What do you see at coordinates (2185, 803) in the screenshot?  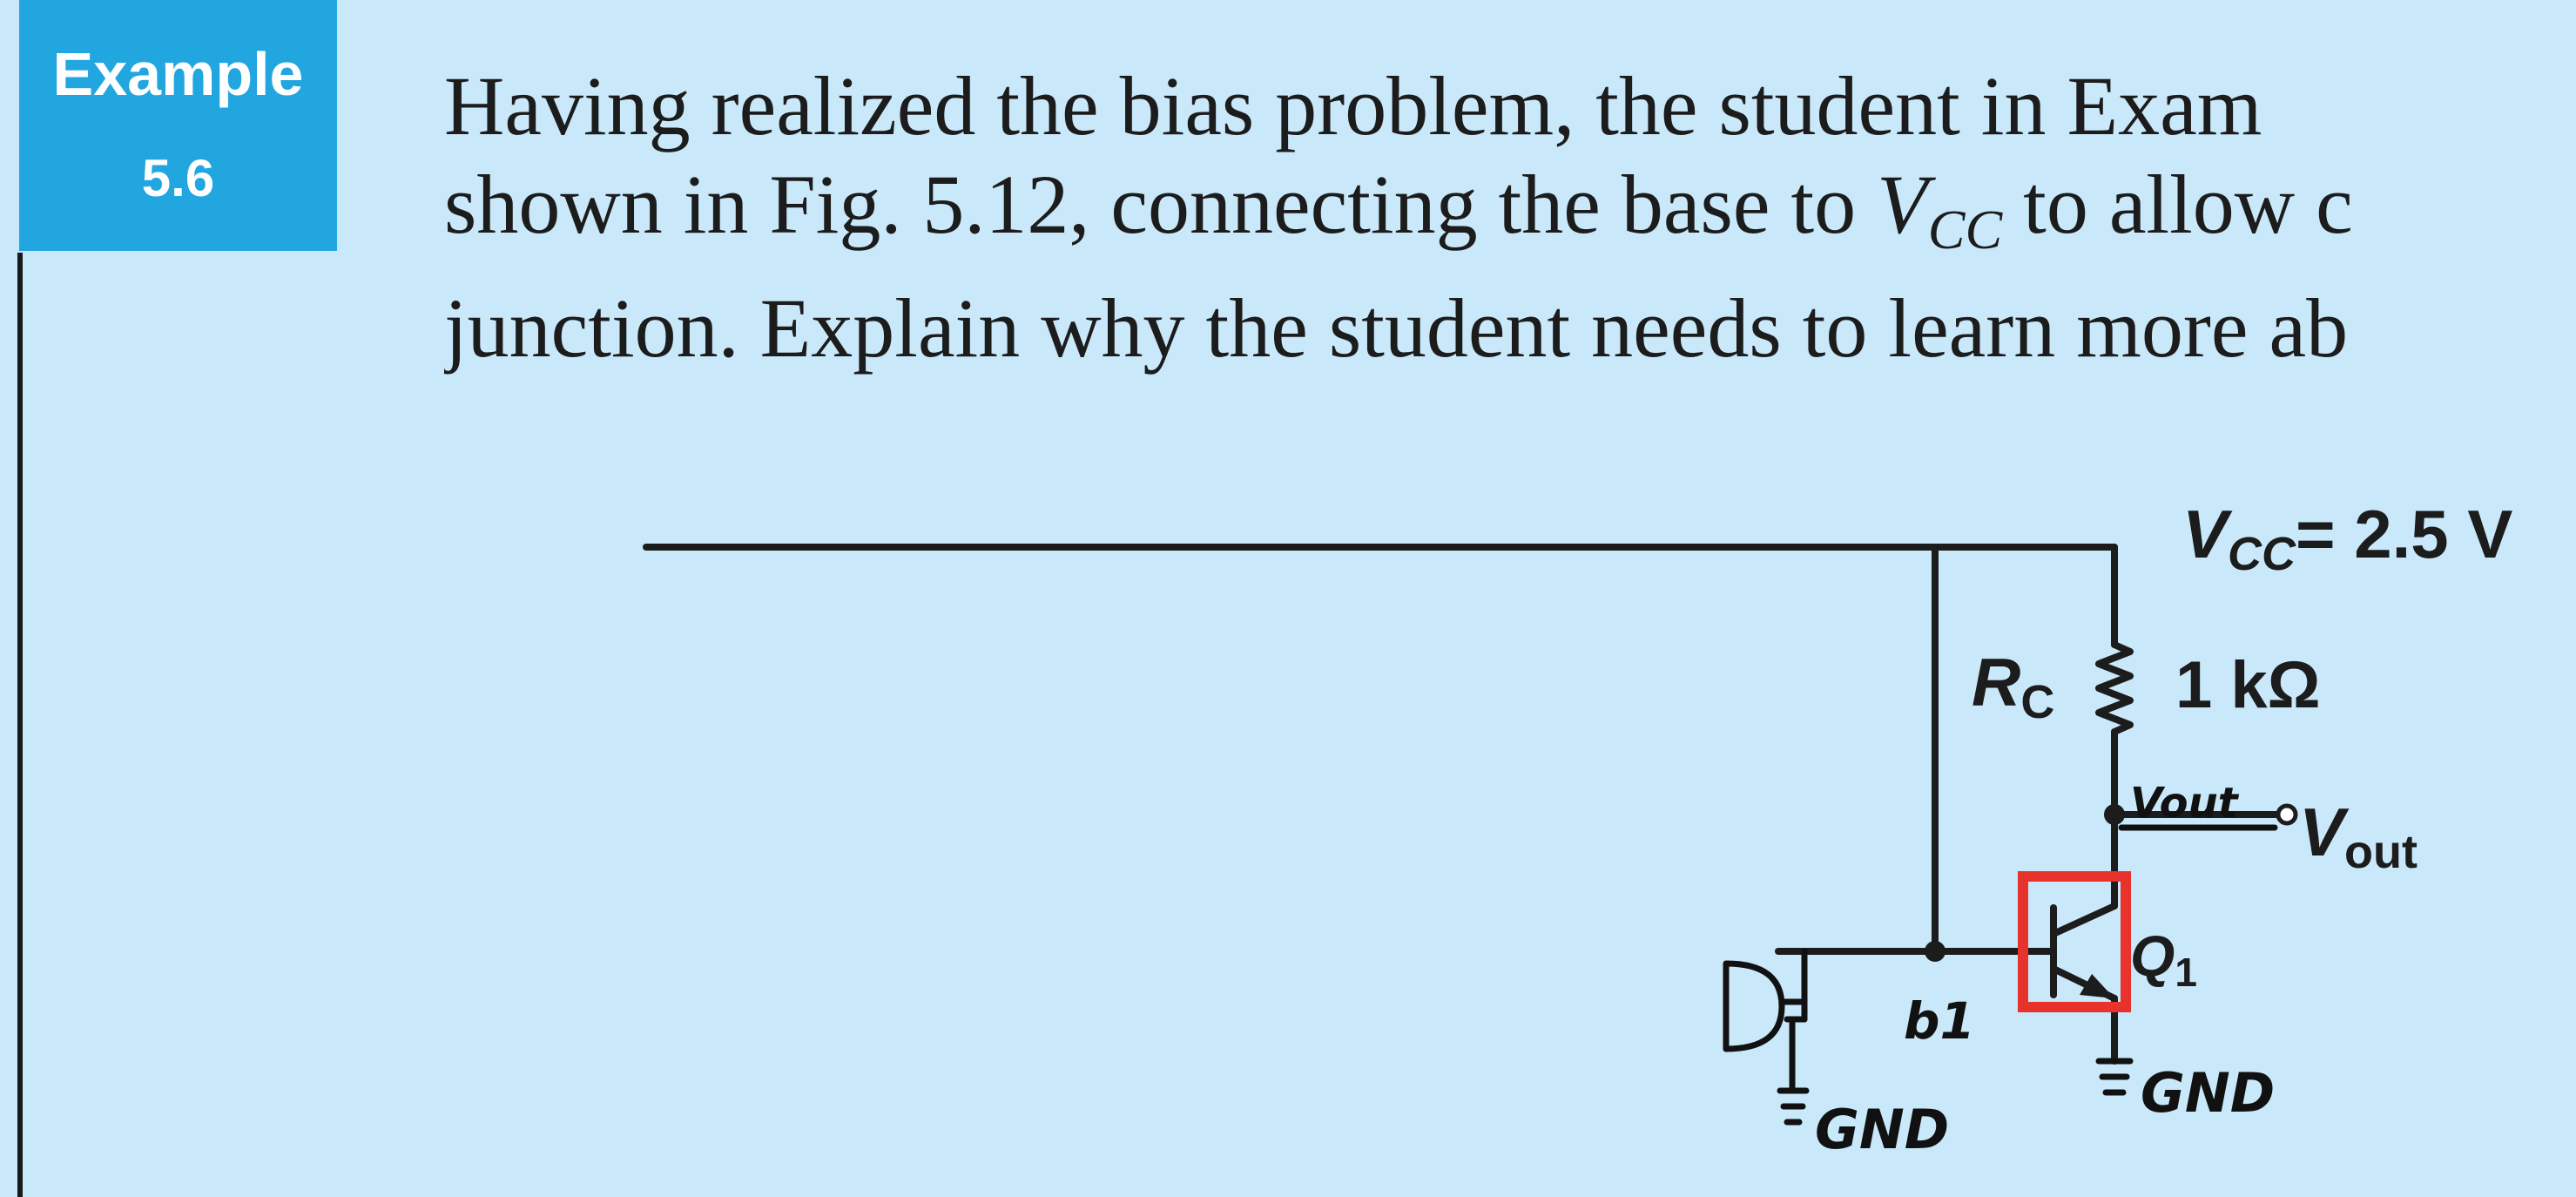 I see `vout-handwritten: Vout` at bounding box center [2185, 803].